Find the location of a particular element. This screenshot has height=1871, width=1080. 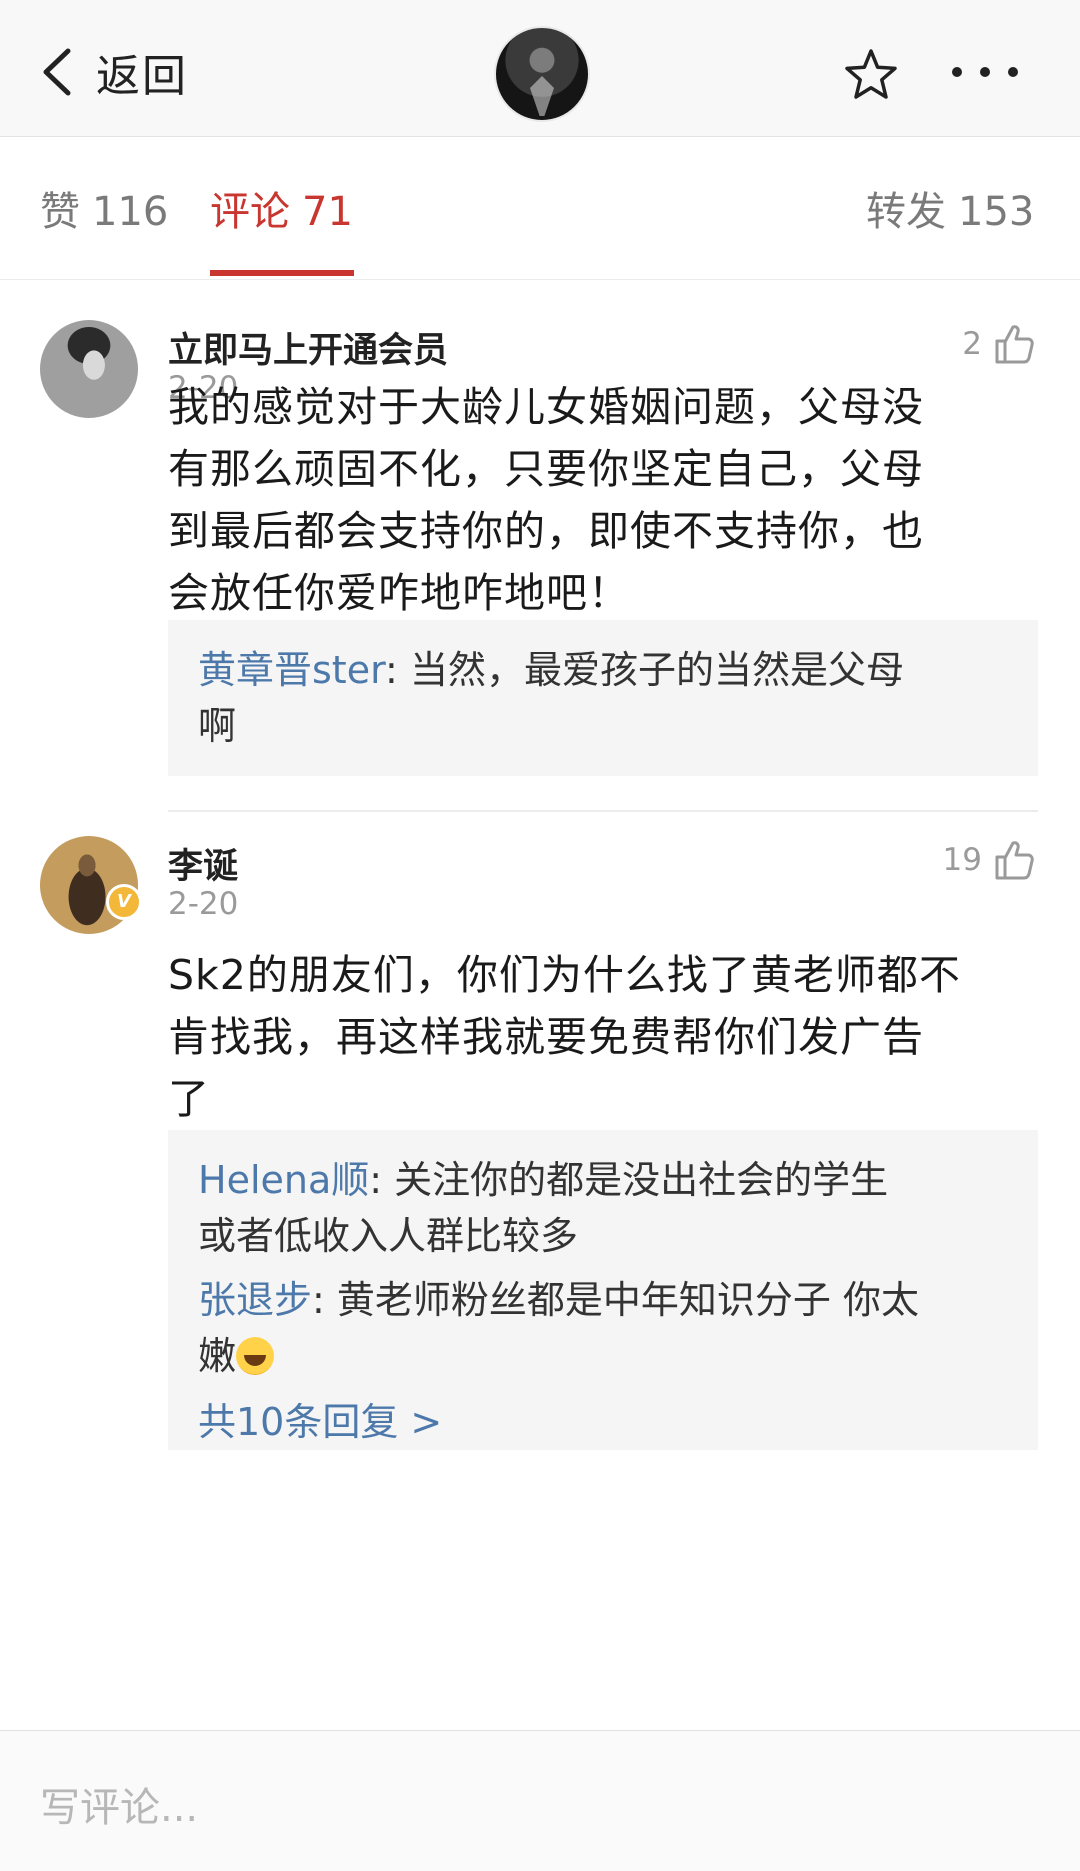

comment-line: 到最后都会支持你的，即使不支持你，也 is located at coordinates (546, 531).